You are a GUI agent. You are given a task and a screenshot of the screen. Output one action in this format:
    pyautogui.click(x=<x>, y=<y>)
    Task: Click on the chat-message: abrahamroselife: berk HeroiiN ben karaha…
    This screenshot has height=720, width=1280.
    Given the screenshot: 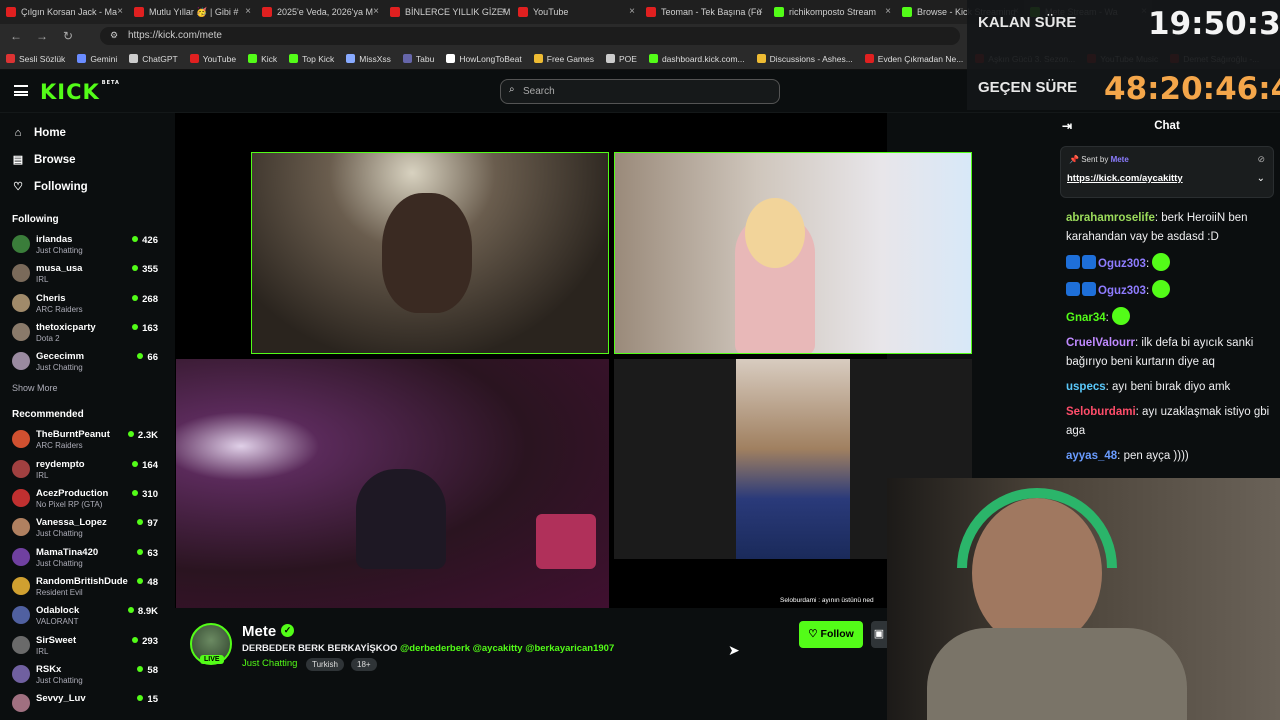 What is the action you would take?
    pyautogui.click(x=1169, y=228)
    